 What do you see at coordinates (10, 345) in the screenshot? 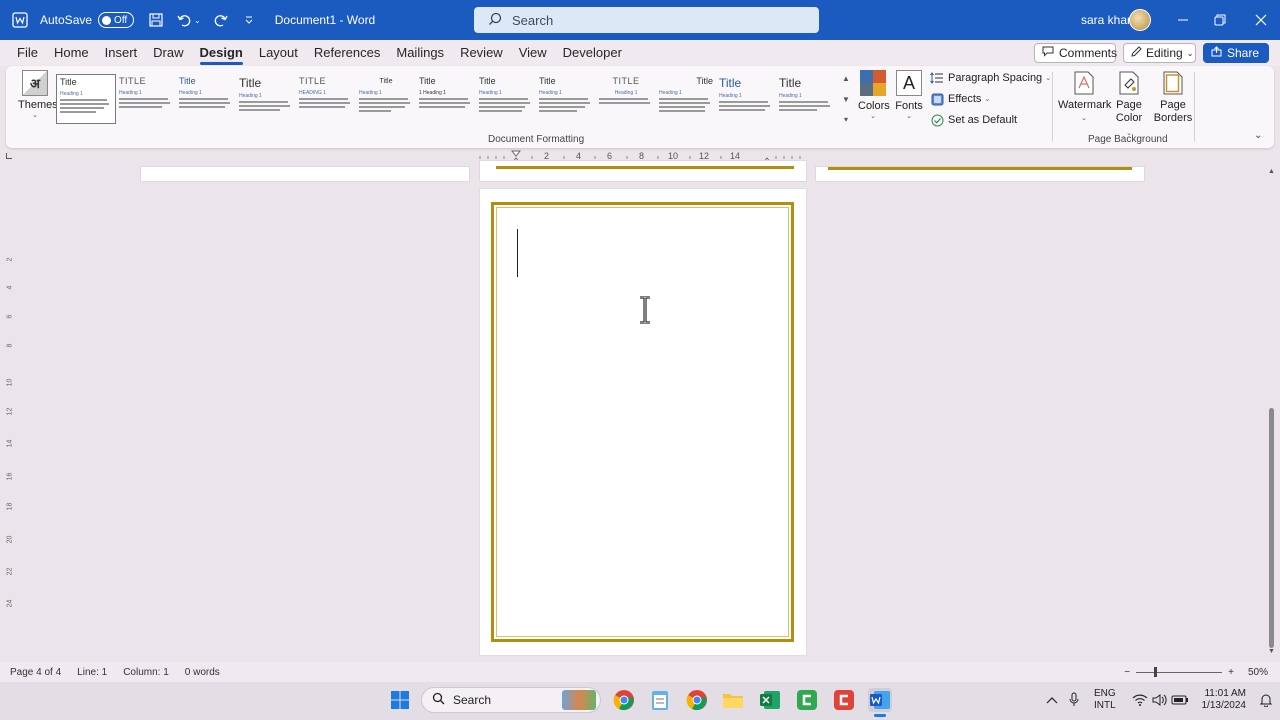
I see `ruler-tick-label: 8` at bounding box center [10, 345].